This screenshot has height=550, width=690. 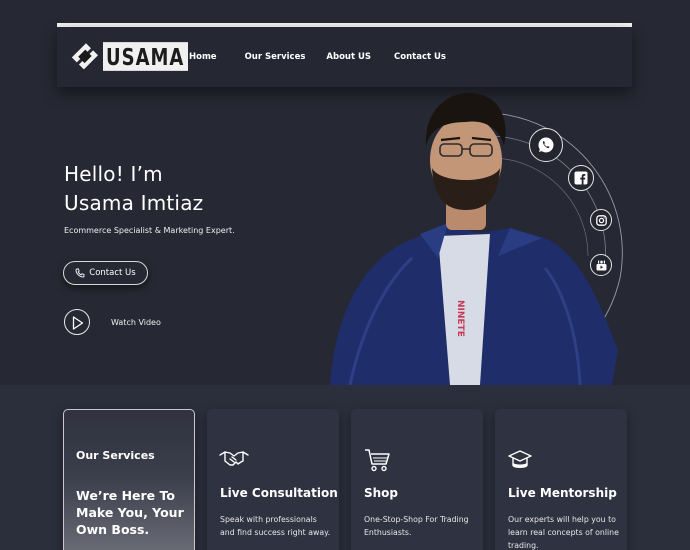 I want to click on phone-icon, so click(x=80, y=273).